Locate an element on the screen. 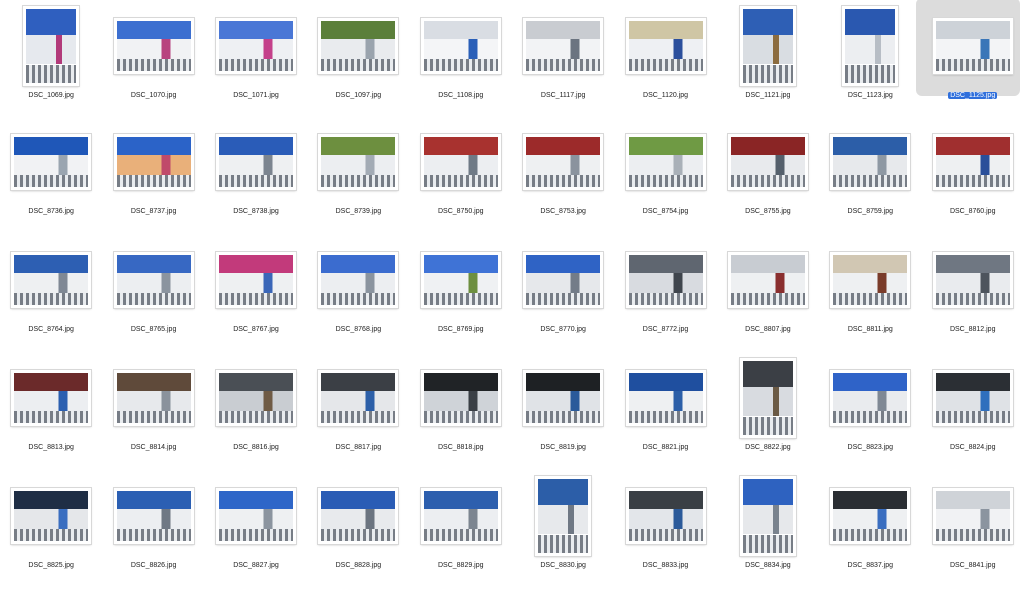 This screenshot has width=1024, height=589. file-item: DSC_8819.jpg is located at coordinates (563, 411).